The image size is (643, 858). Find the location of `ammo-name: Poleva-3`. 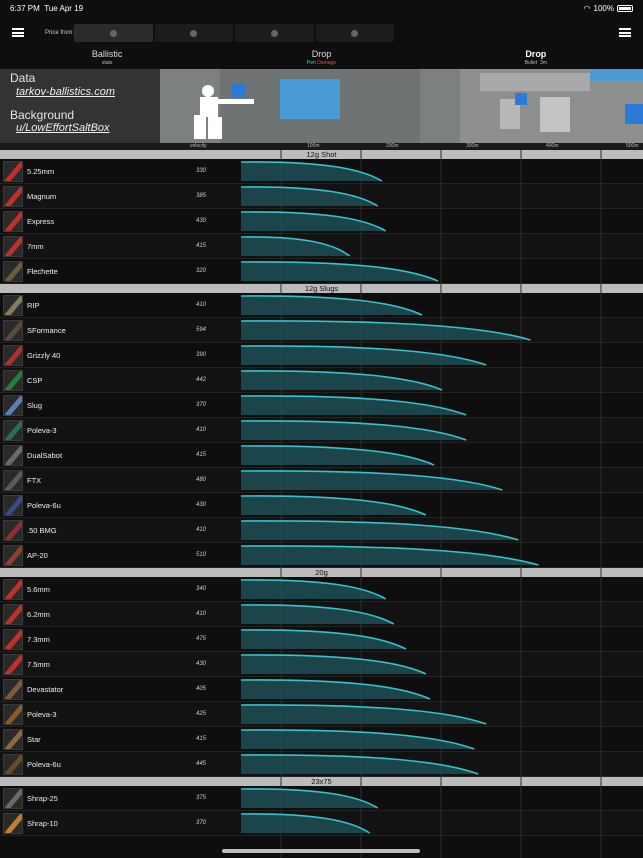

ammo-name: Poleva-3 is located at coordinates (42, 714).